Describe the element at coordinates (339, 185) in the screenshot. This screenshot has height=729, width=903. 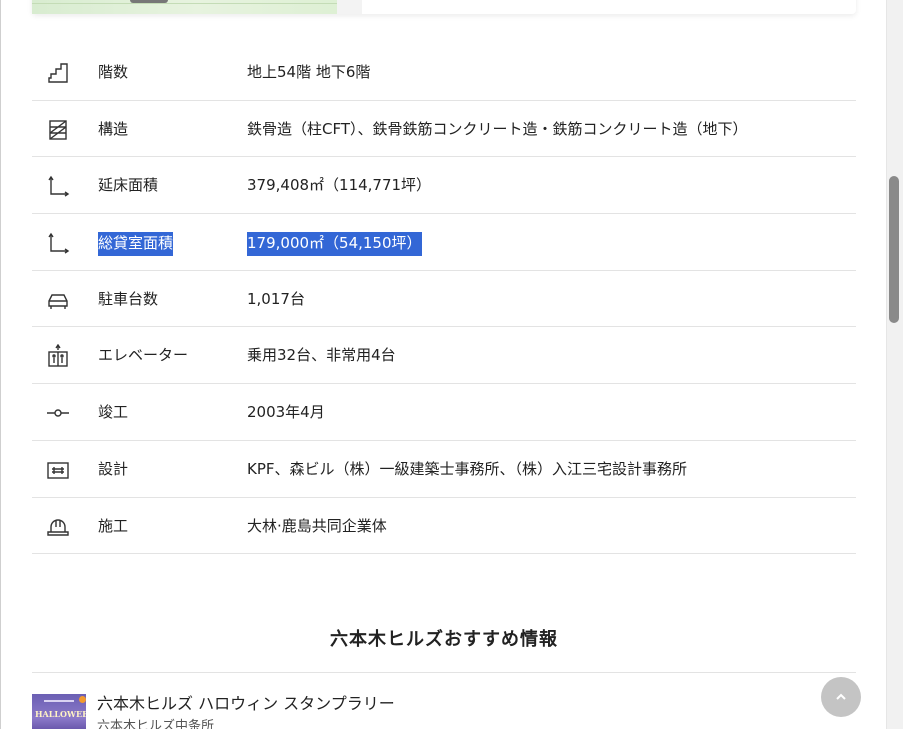
I see `spec-value: 379,408㎡（114,771坪）` at that location.